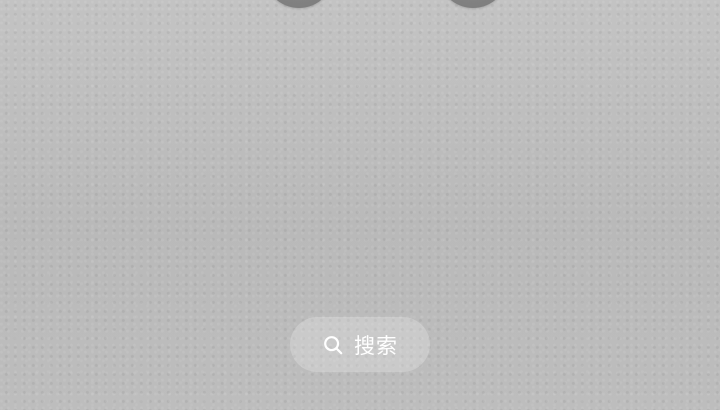 The width and height of the screenshot is (720, 410). What do you see at coordinates (333, 344) in the screenshot?
I see `search-icon` at bounding box center [333, 344].